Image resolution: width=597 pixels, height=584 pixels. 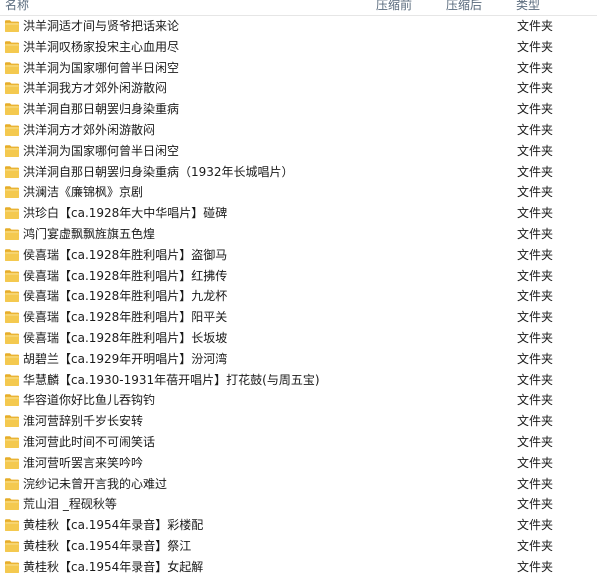 I want to click on item-name: 侯喜瑞【ca.1928年胜利唱片】长坂坡, so click(x=125, y=337).